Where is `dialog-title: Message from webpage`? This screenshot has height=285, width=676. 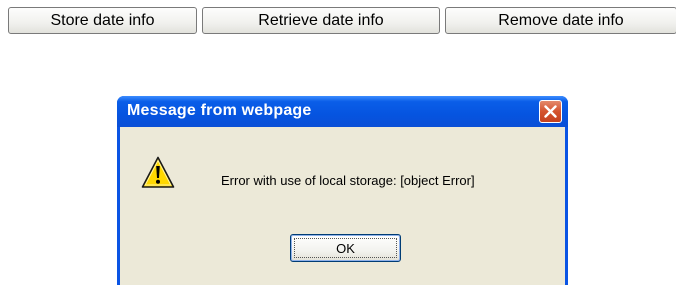 dialog-title: Message from webpage is located at coordinates (219, 110).